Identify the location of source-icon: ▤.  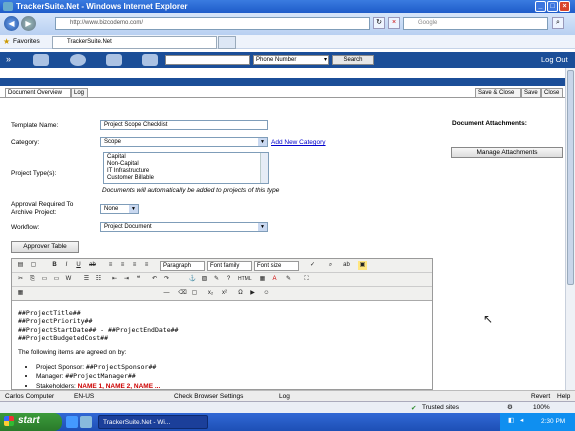
(20, 265).